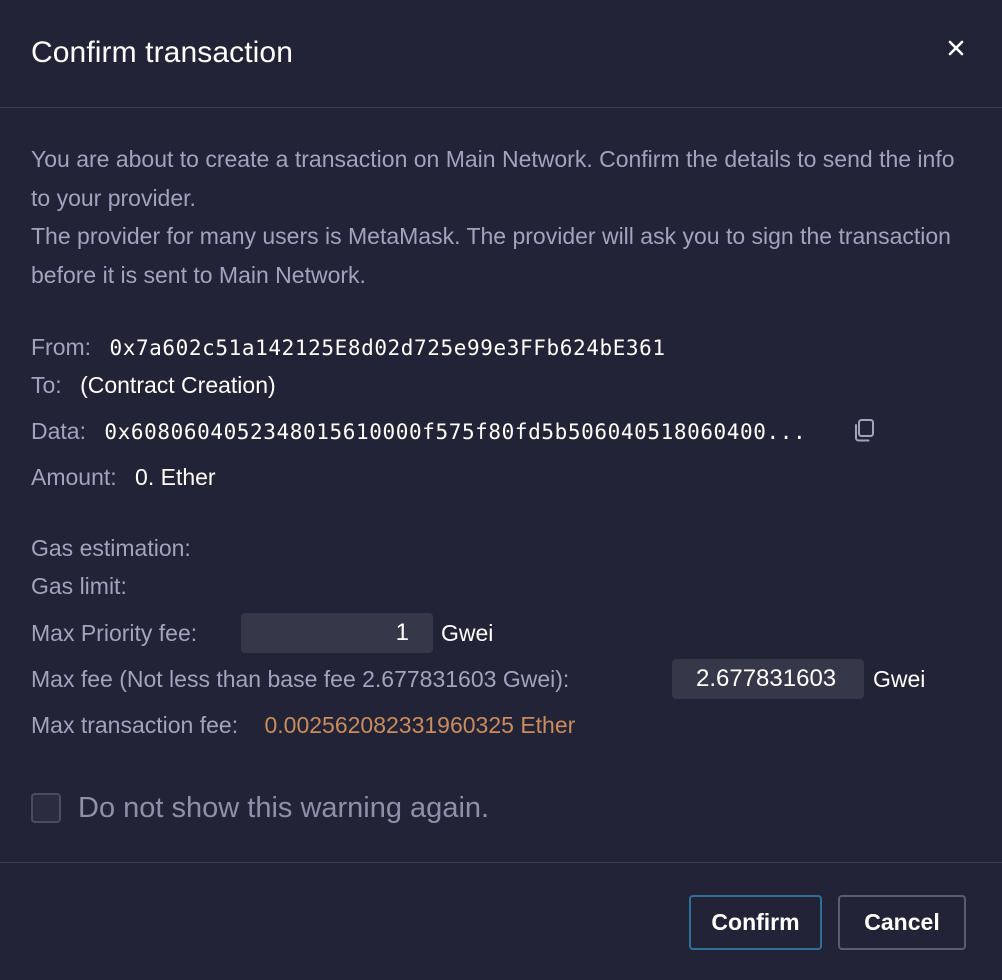  What do you see at coordinates (46, 808) in the screenshot?
I see `warning-checkbox` at bounding box center [46, 808].